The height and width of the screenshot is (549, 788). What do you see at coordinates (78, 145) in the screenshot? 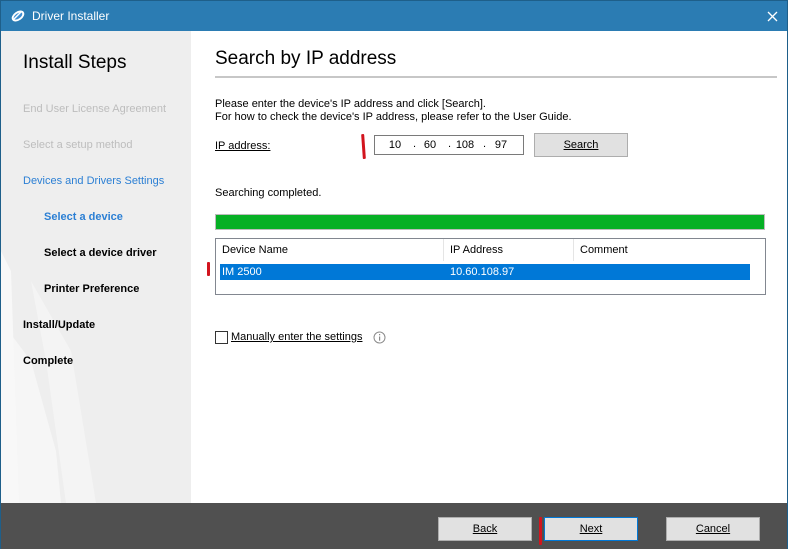
I see `step-select-setup-method: Select a setup method` at bounding box center [78, 145].